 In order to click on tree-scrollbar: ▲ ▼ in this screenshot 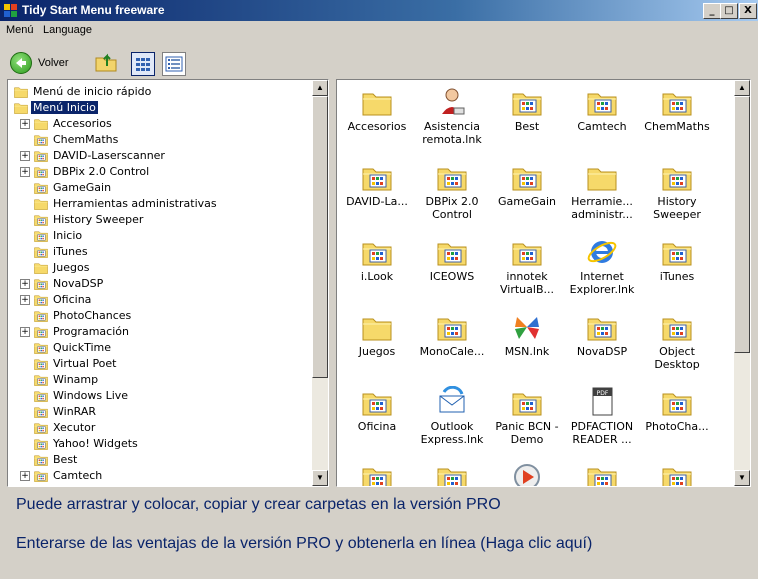, I will do `click(320, 283)`.